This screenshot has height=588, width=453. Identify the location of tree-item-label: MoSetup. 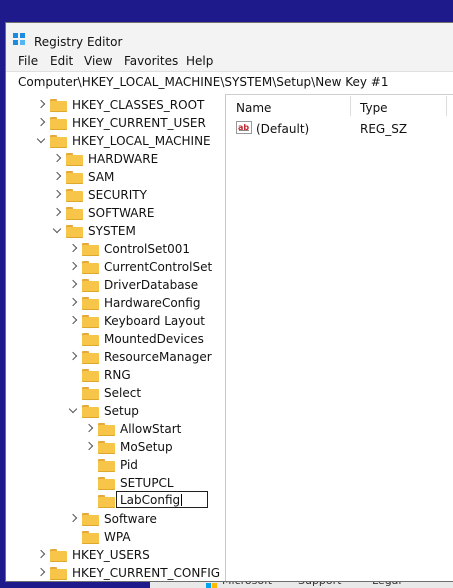
(146, 447).